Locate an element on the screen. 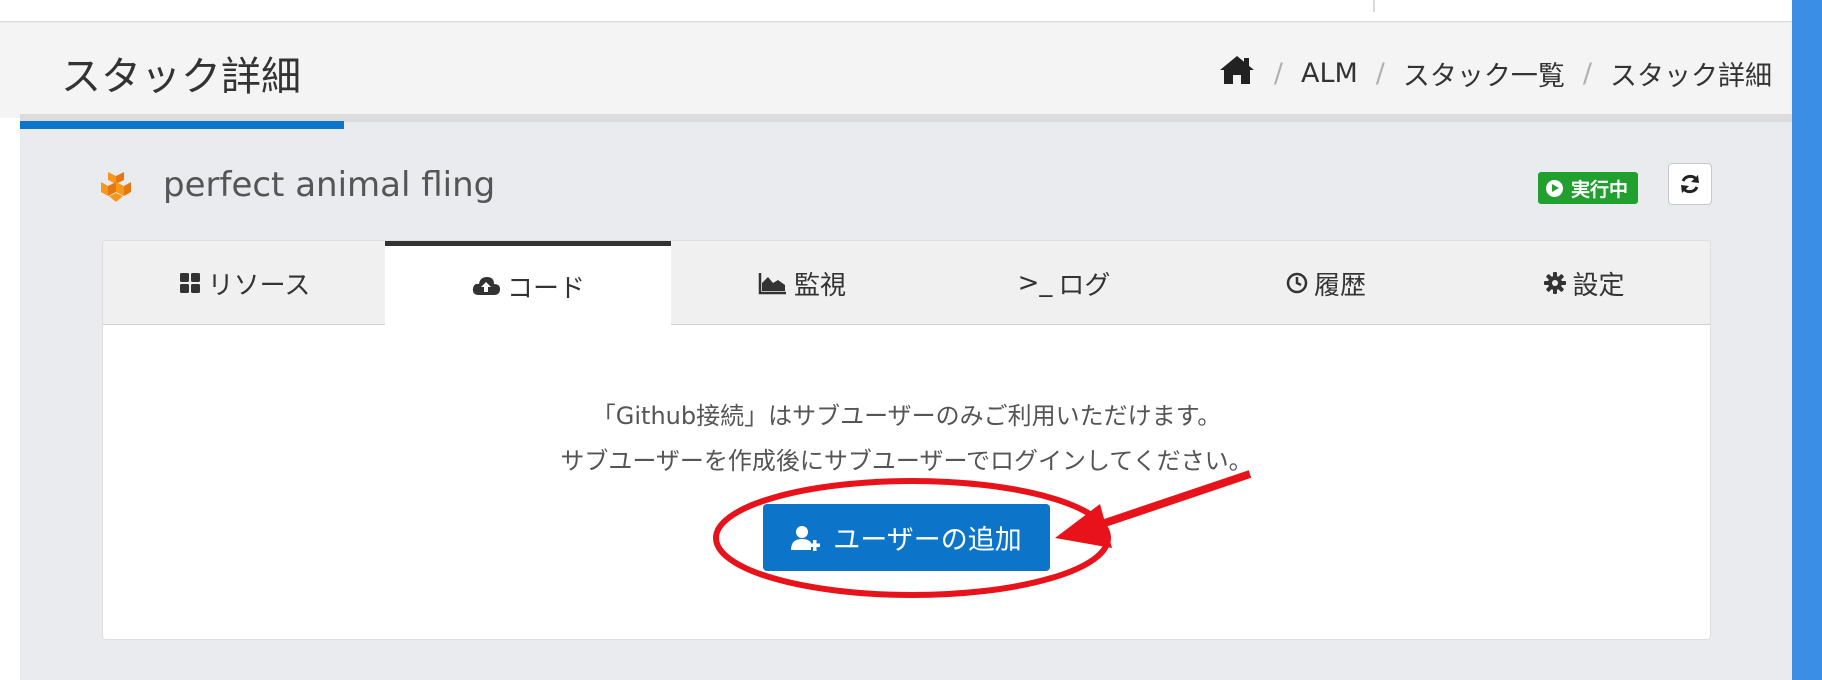 Image resolution: width=1822 pixels, height=680 pixels. breadcrumb-item-stack-detail: スタック詳細 is located at coordinates (1691, 76).